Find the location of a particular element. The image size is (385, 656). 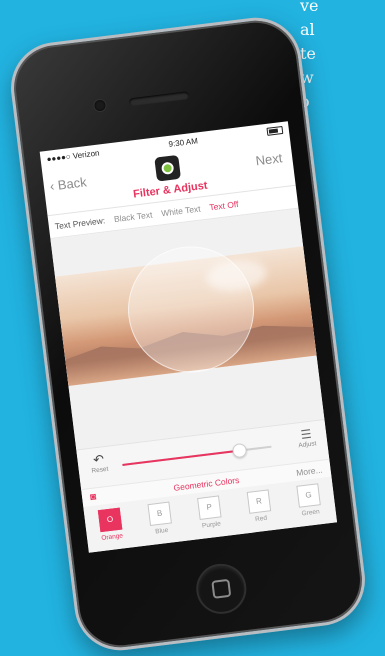

swatch-label: Green is located at coordinates (311, 513).